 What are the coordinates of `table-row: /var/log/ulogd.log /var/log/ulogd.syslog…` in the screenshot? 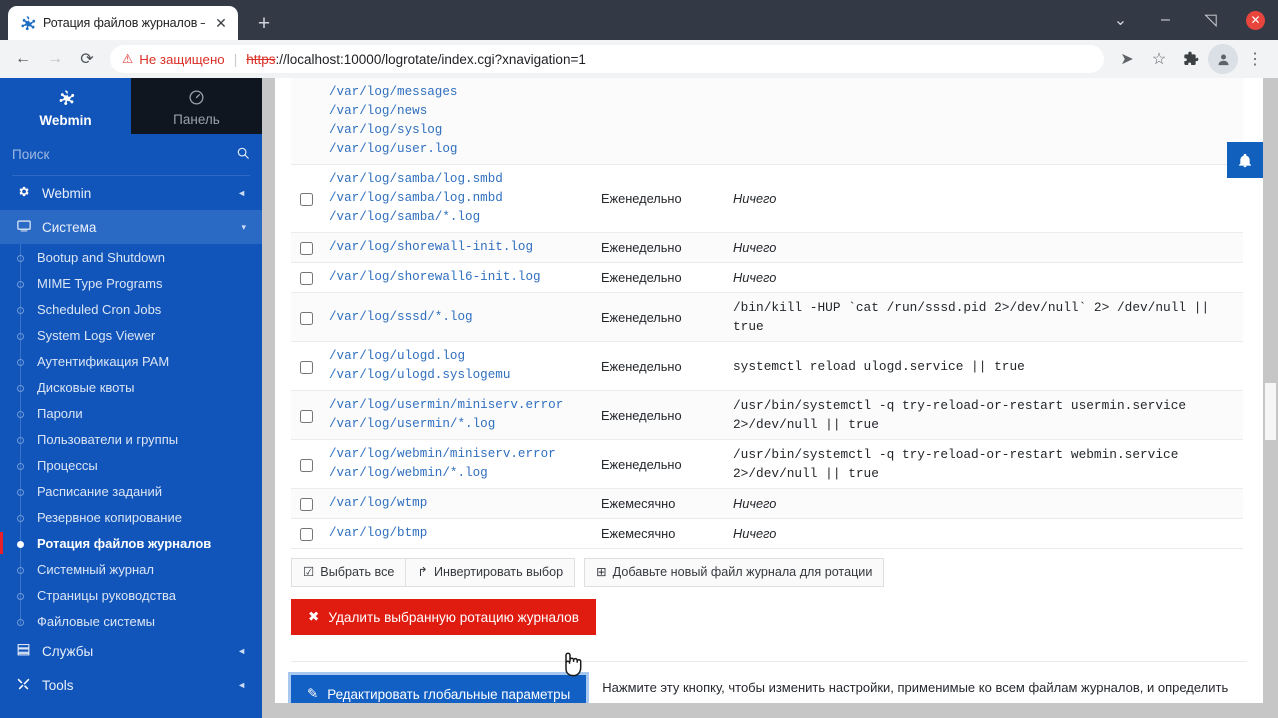 It's located at (767, 366).